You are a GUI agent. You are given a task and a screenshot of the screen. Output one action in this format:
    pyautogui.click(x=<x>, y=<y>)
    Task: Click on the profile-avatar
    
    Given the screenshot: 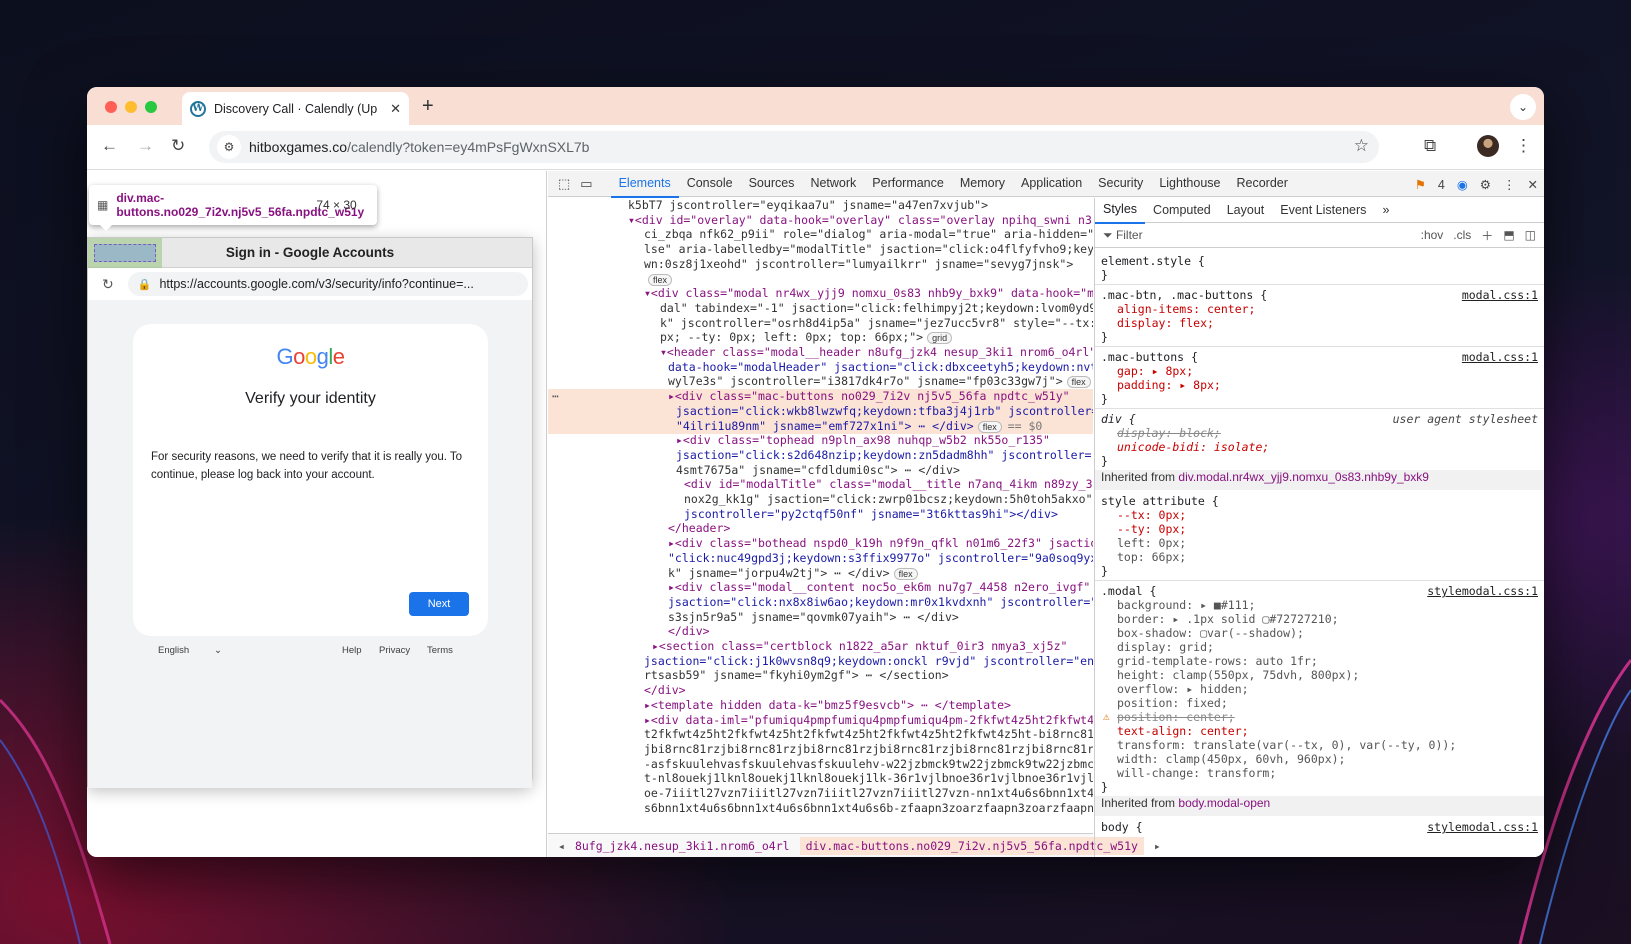 What is the action you would take?
    pyautogui.click(x=1488, y=146)
    